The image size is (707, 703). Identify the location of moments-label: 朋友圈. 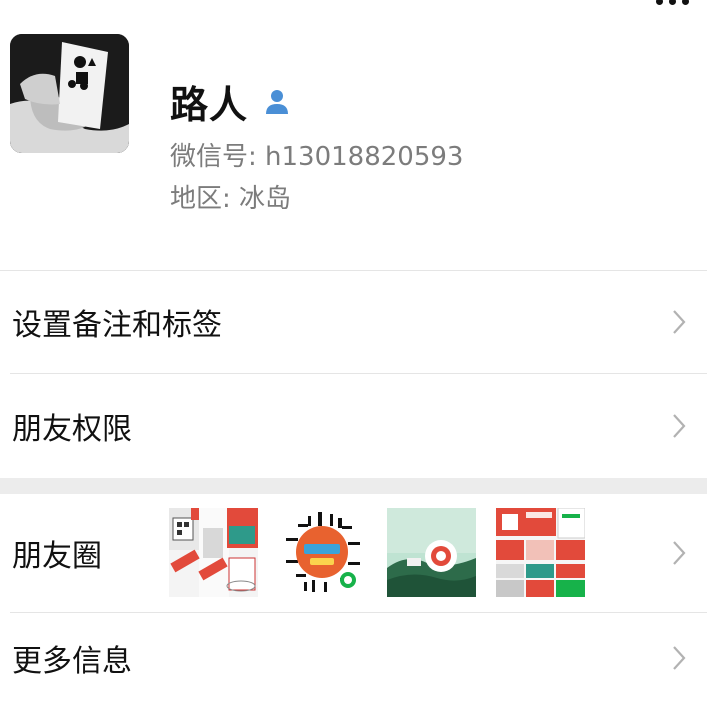
(57, 556).